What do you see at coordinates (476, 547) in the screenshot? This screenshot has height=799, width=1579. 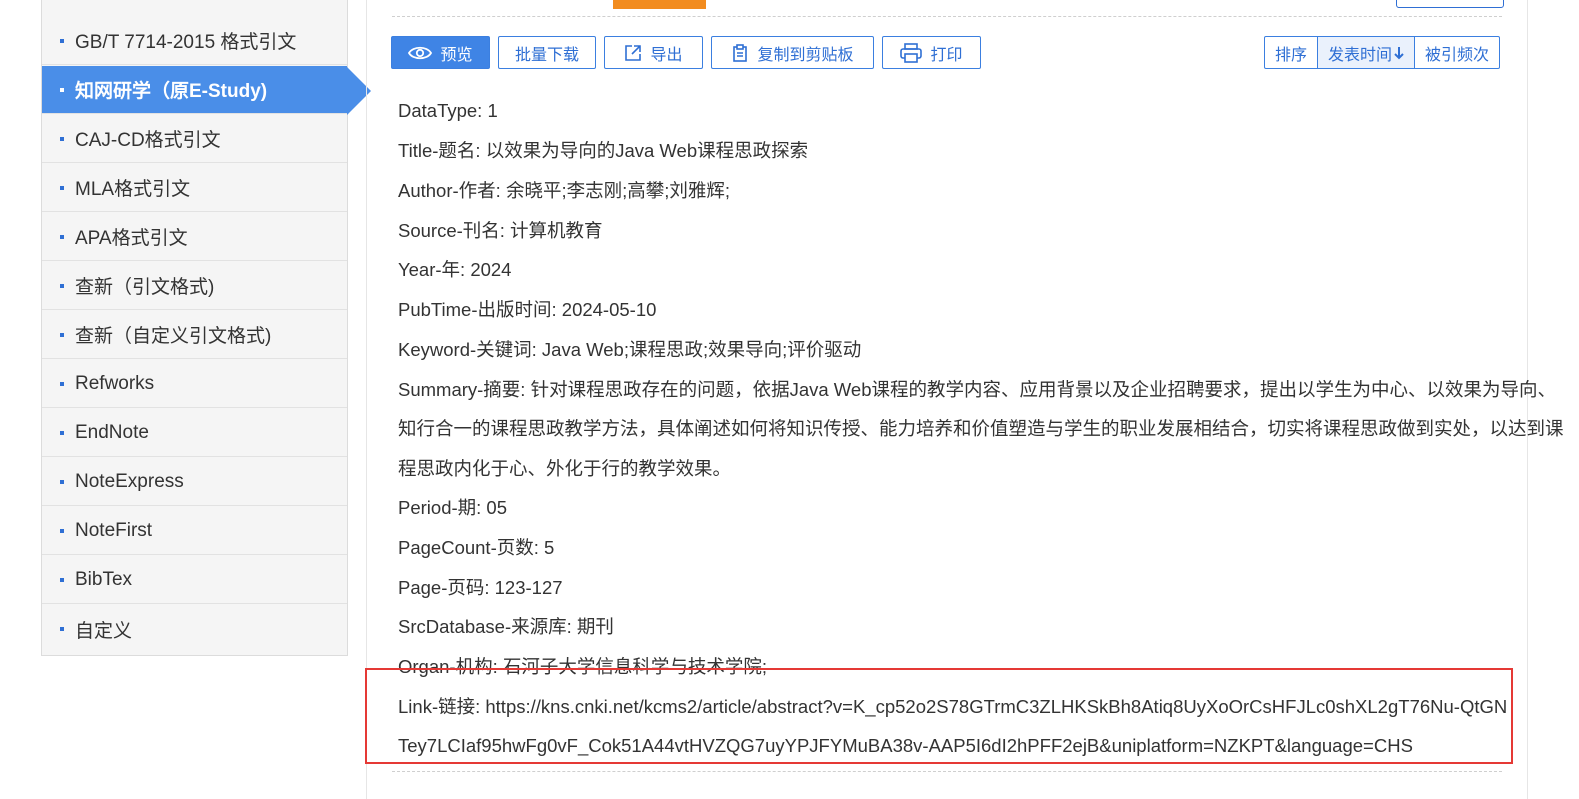 I see `record-pagecount: PageCount-页数: 5` at bounding box center [476, 547].